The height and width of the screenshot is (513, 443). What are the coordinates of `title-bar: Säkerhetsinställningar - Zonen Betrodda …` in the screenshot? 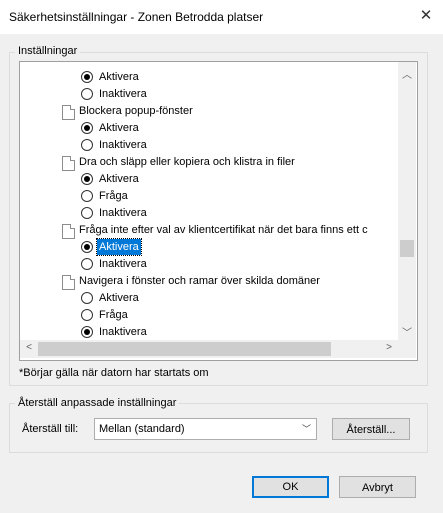 It's located at (221, 17).